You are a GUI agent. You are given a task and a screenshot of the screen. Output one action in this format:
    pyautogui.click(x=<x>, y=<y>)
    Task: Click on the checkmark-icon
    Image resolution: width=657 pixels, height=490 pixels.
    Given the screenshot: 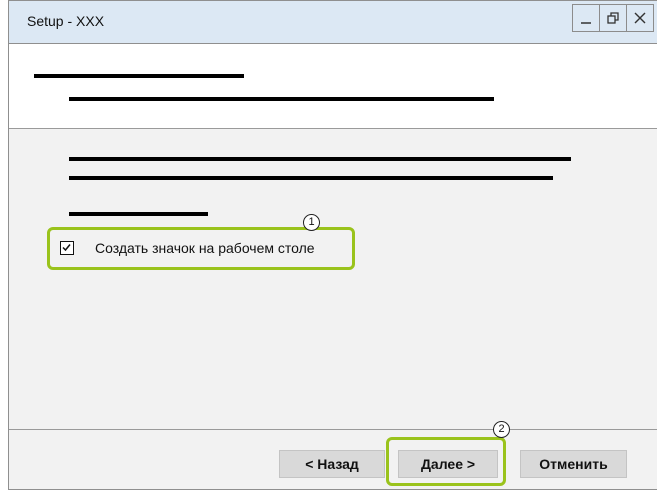 What is the action you would take?
    pyautogui.click(x=66, y=248)
    